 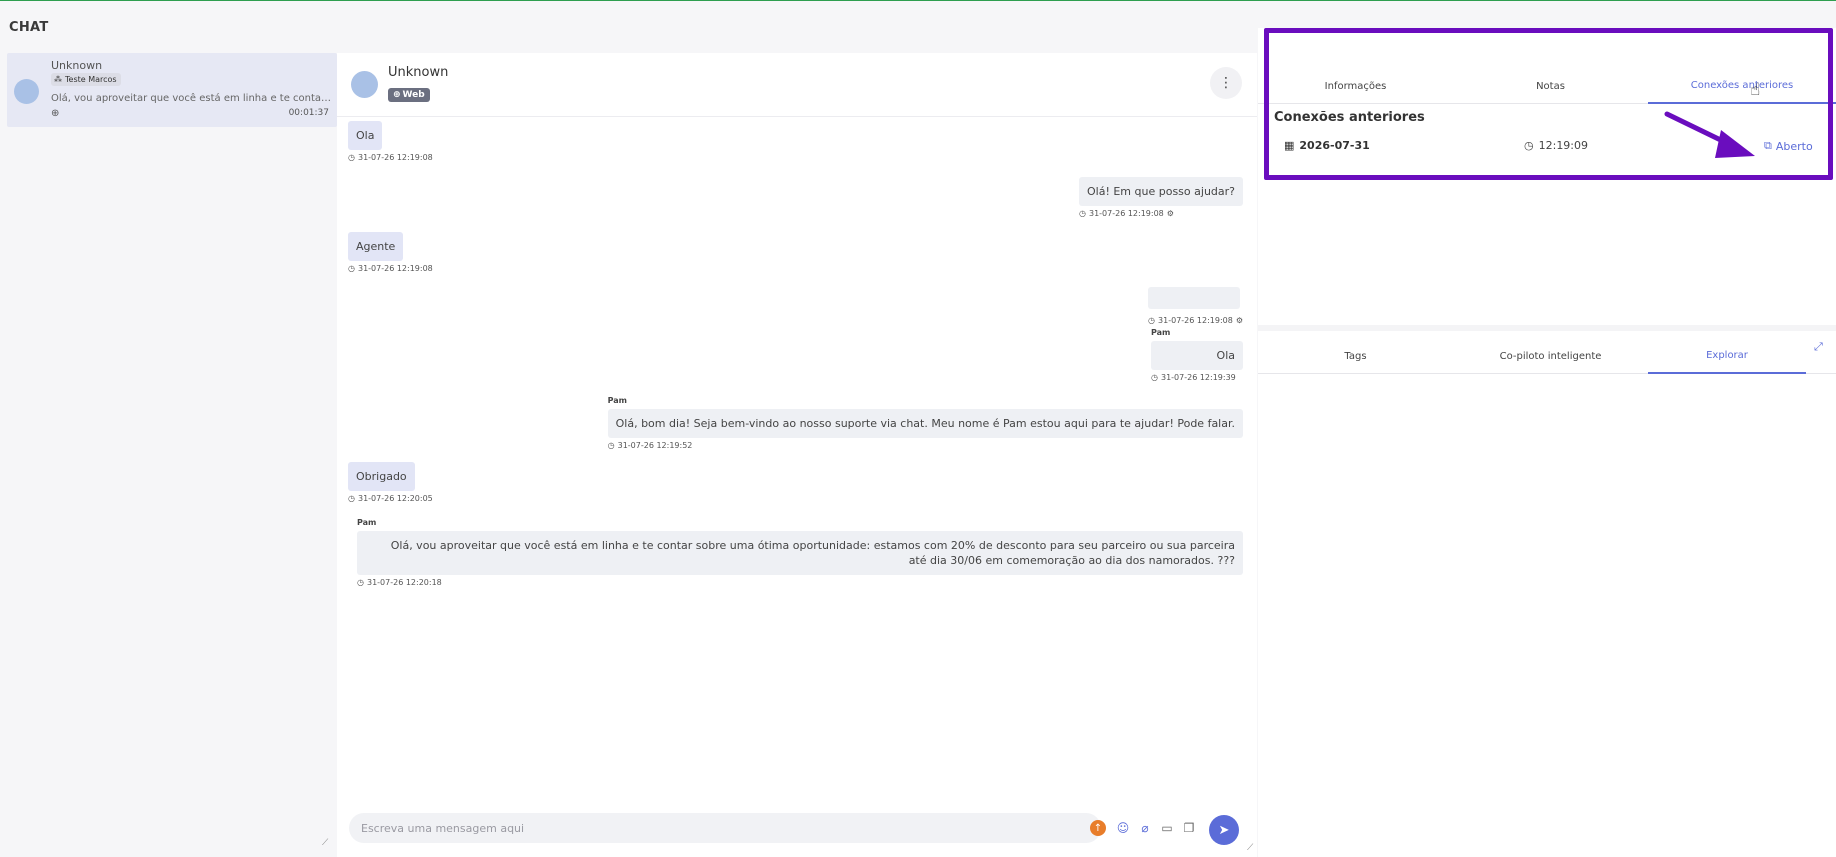 What do you see at coordinates (1334, 145) in the screenshot?
I see `connection-date-value: 2026-07-31` at bounding box center [1334, 145].